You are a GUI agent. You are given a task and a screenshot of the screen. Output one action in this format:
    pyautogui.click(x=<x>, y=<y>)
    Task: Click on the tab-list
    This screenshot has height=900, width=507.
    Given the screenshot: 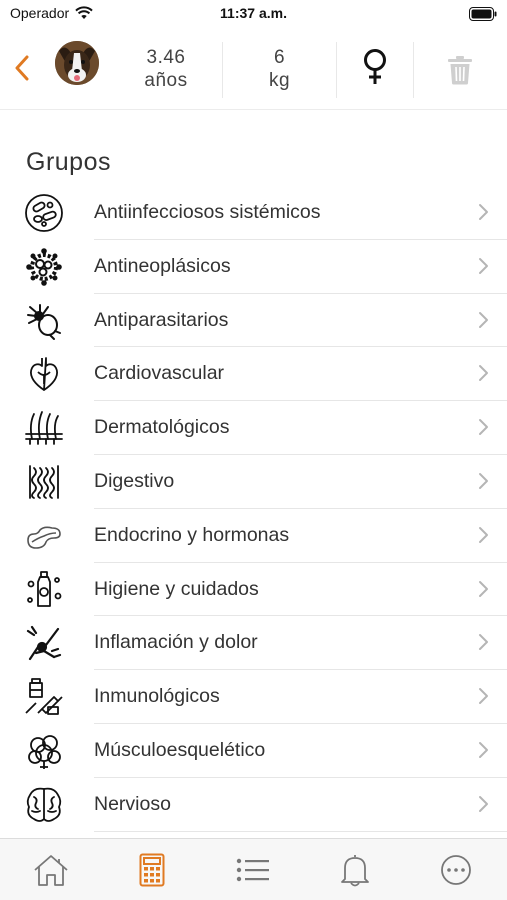 What is the action you would take?
    pyautogui.click(x=253, y=869)
    